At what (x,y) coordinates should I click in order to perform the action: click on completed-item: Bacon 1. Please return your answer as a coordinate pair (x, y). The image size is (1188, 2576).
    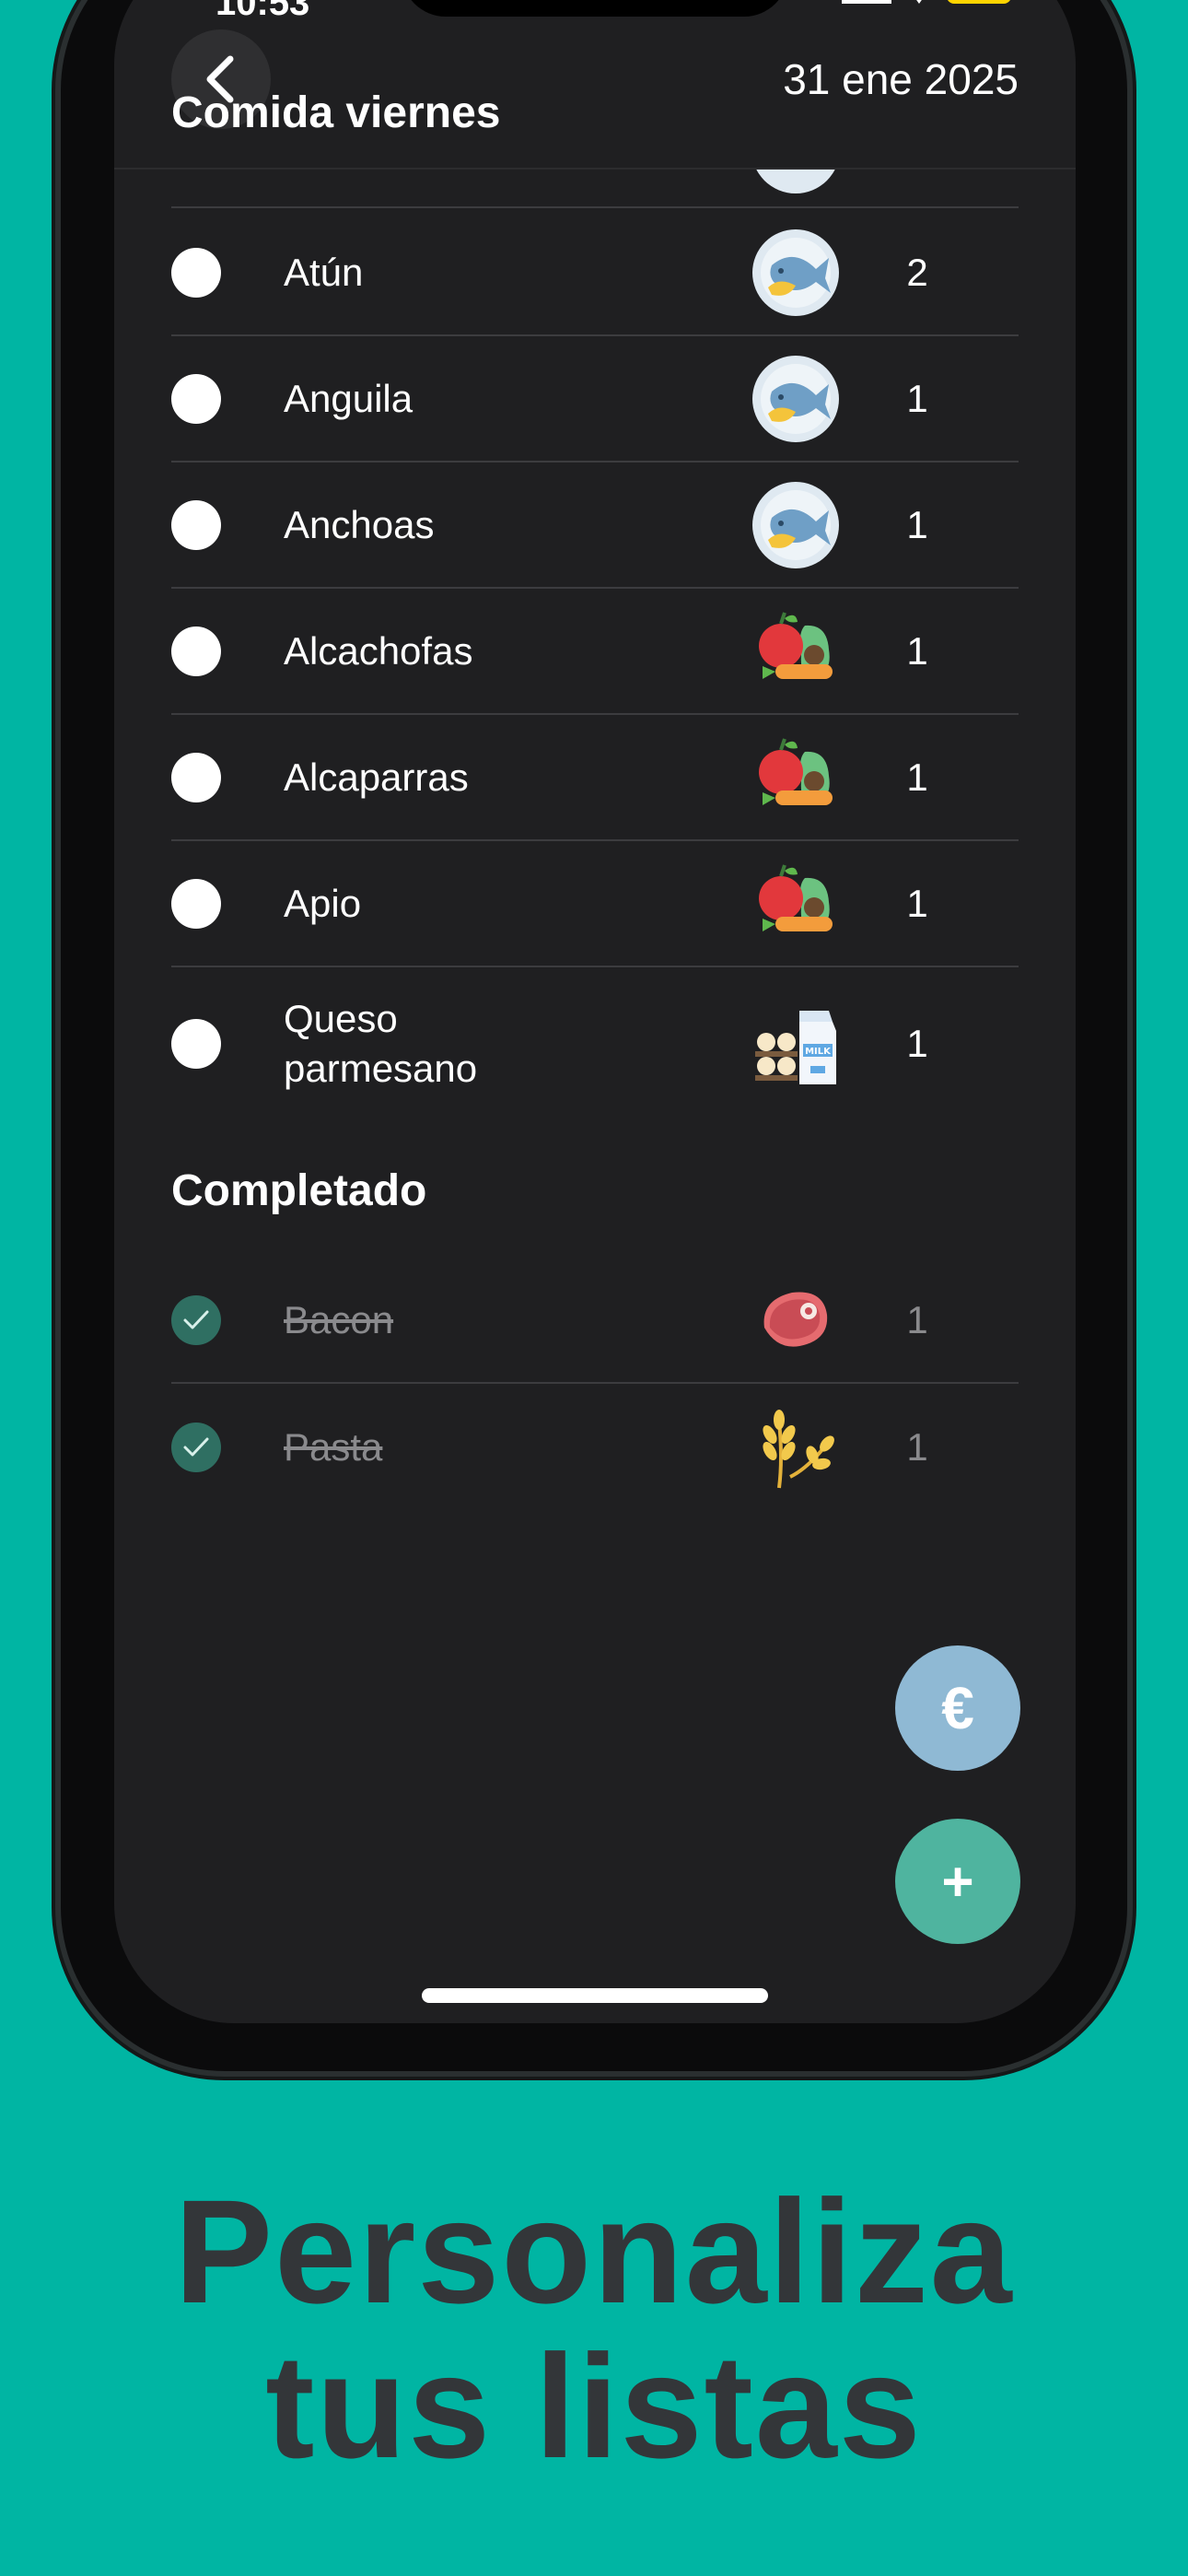
    Looking at the image, I should click on (595, 1321).